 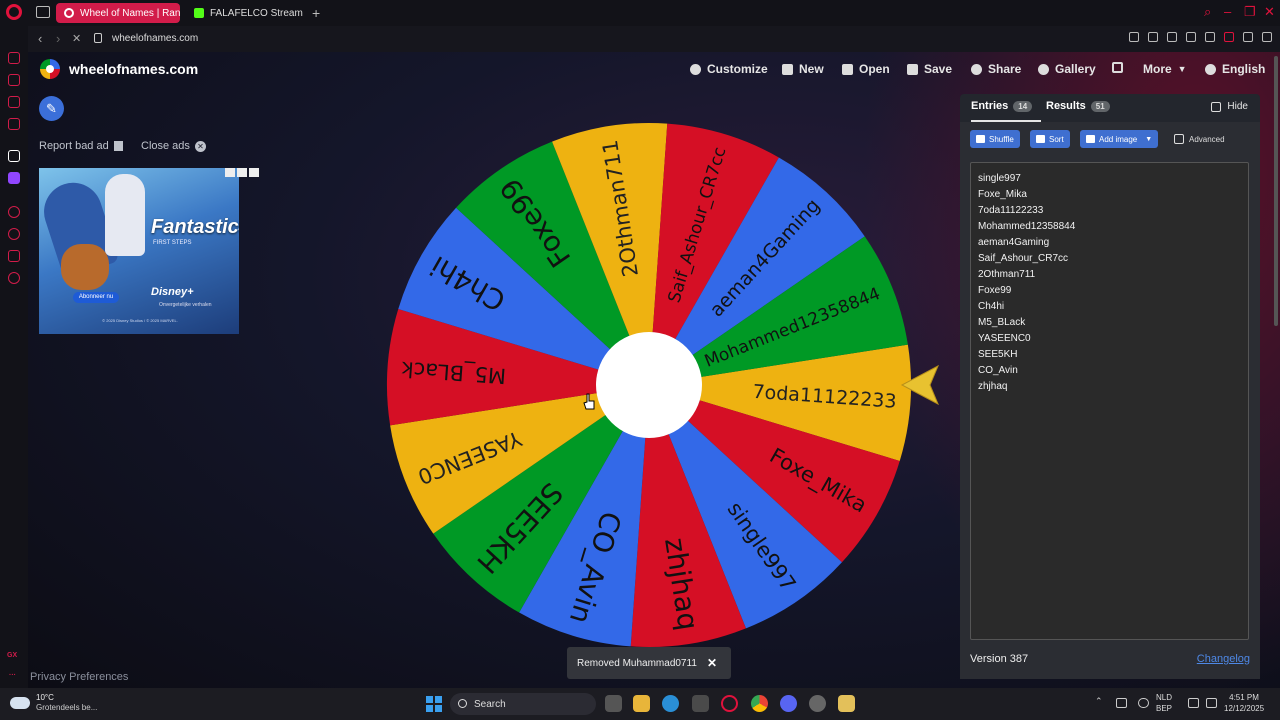 What do you see at coordinates (1207, 12) in the screenshot?
I see `search-tabs-icon: ⌕` at bounding box center [1207, 12].